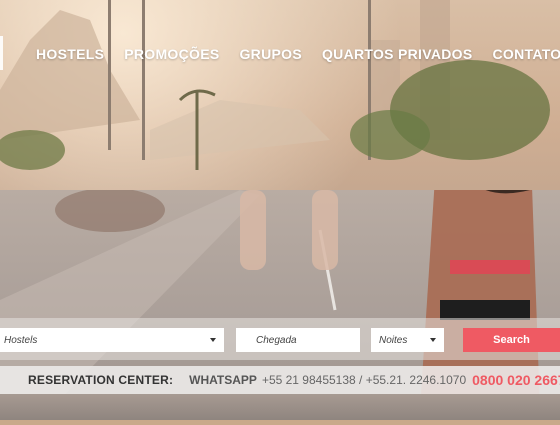  I want to click on toll-free-phone: 0800 020 2667, so click(516, 380).